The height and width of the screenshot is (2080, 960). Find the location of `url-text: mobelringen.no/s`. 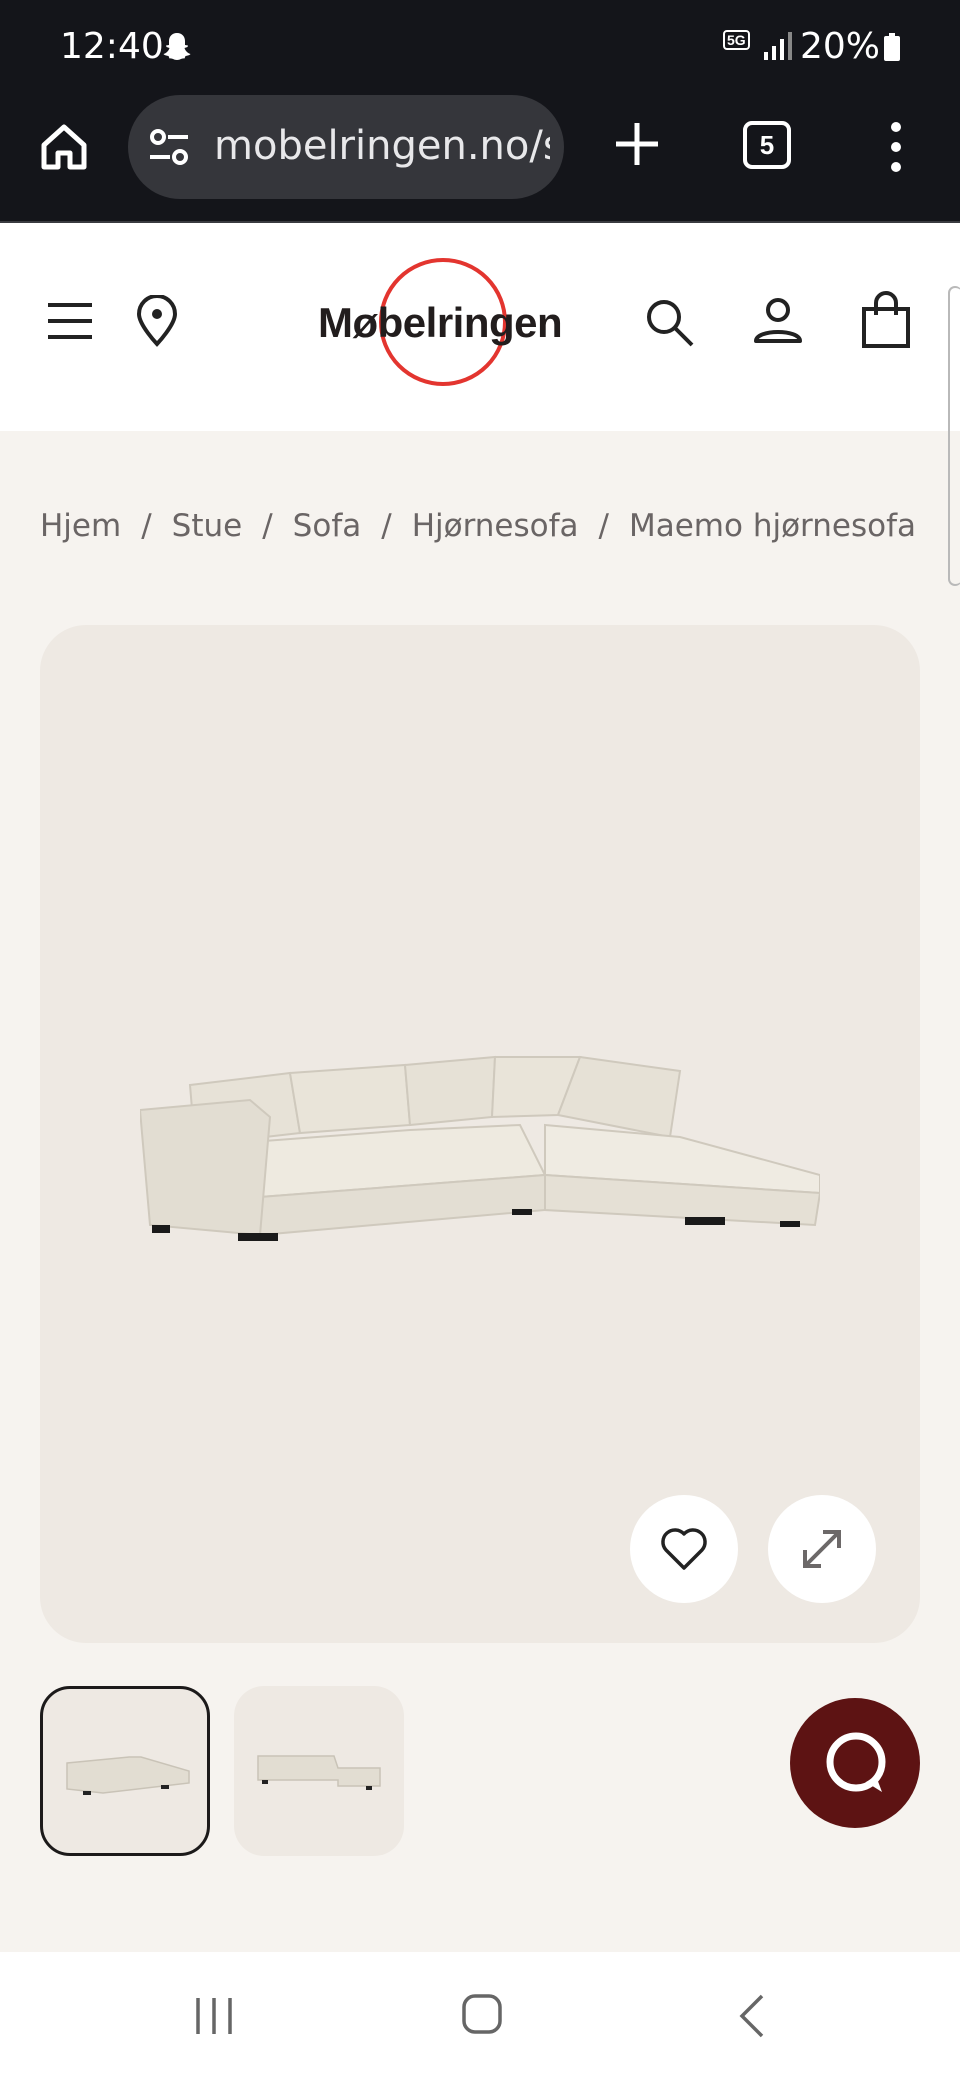

url-text: mobelringen.no/s is located at coordinates (382, 146).